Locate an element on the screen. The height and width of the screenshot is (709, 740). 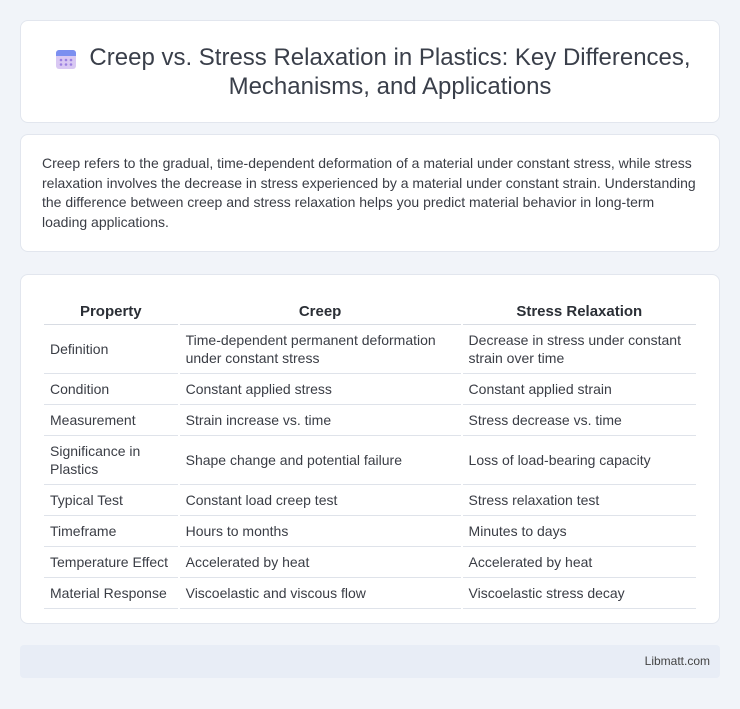
row-creep: Viscoelastic and viscous flow is located at coordinates (320, 593).